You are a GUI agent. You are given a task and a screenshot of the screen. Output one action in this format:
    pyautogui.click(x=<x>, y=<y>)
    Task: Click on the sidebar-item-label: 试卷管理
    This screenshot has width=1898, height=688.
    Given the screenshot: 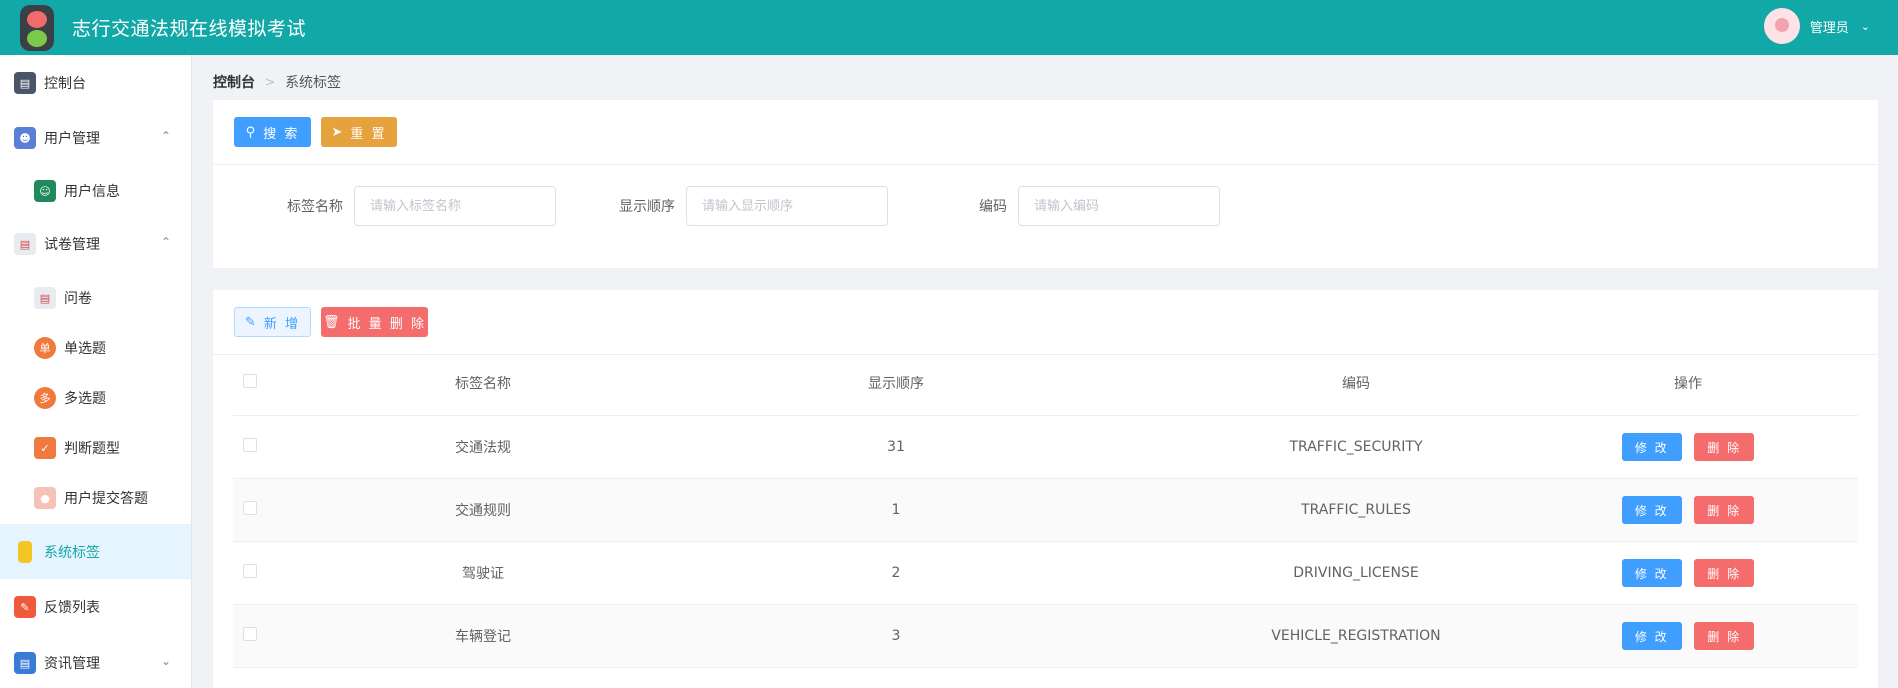 What is the action you would take?
    pyautogui.click(x=72, y=245)
    